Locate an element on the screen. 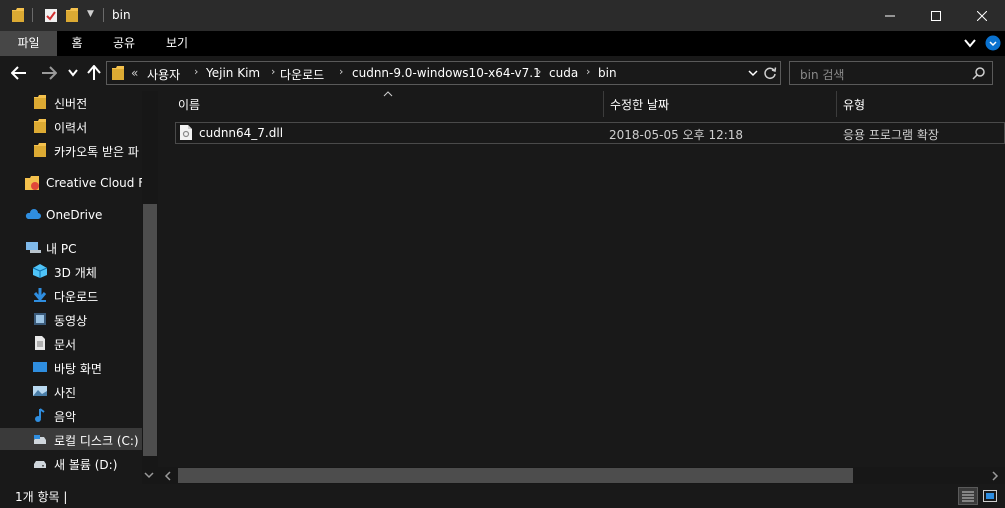 The height and width of the screenshot is (508, 1005). column-header-type: 유형 is located at coordinates (920, 104).